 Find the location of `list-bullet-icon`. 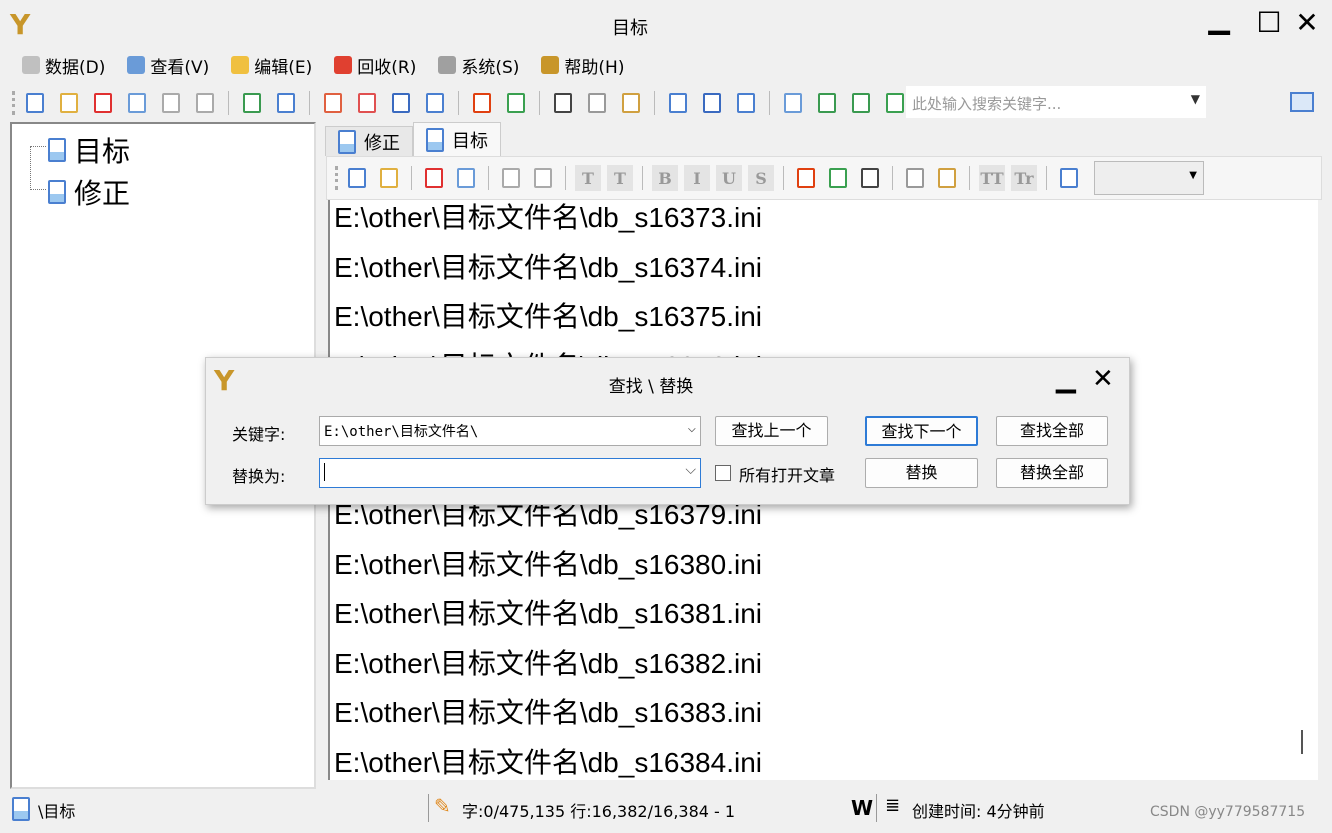

list-bullet-icon is located at coordinates (1069, 178).